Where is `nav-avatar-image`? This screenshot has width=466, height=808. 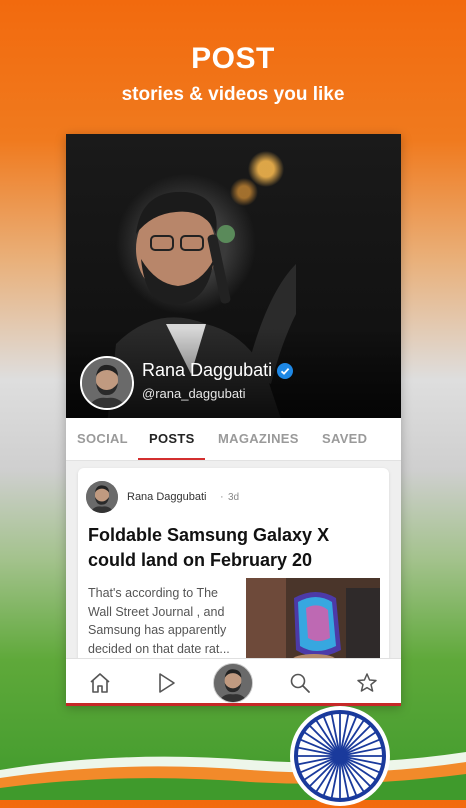
nav-avatar-image is located at coordinates (233, 683).